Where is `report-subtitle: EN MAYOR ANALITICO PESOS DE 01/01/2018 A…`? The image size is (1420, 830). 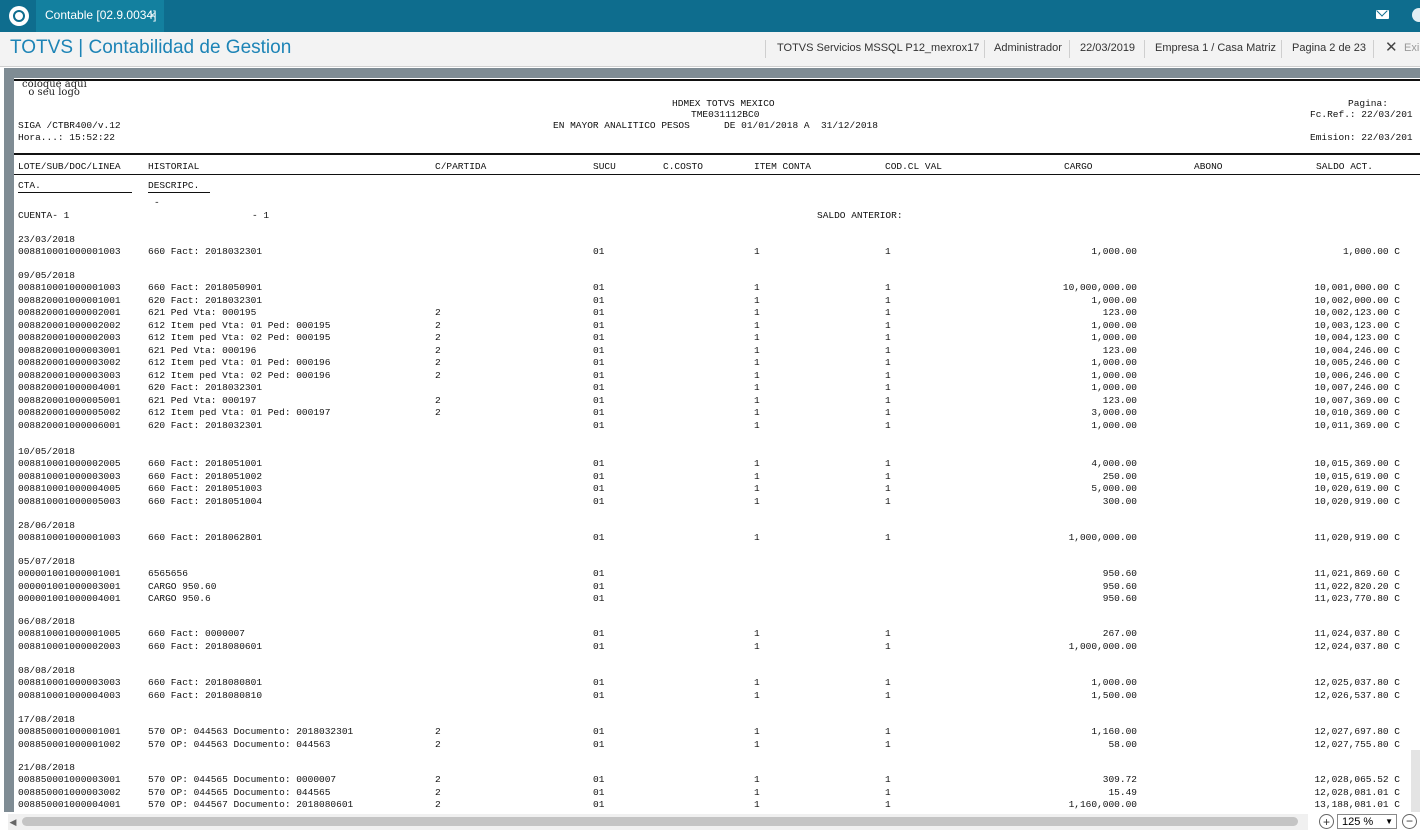
report-subtitle: EN MAYOR ANALITICO PESOS DE 01/01/2018 A… is located at coordinates (715, 125).